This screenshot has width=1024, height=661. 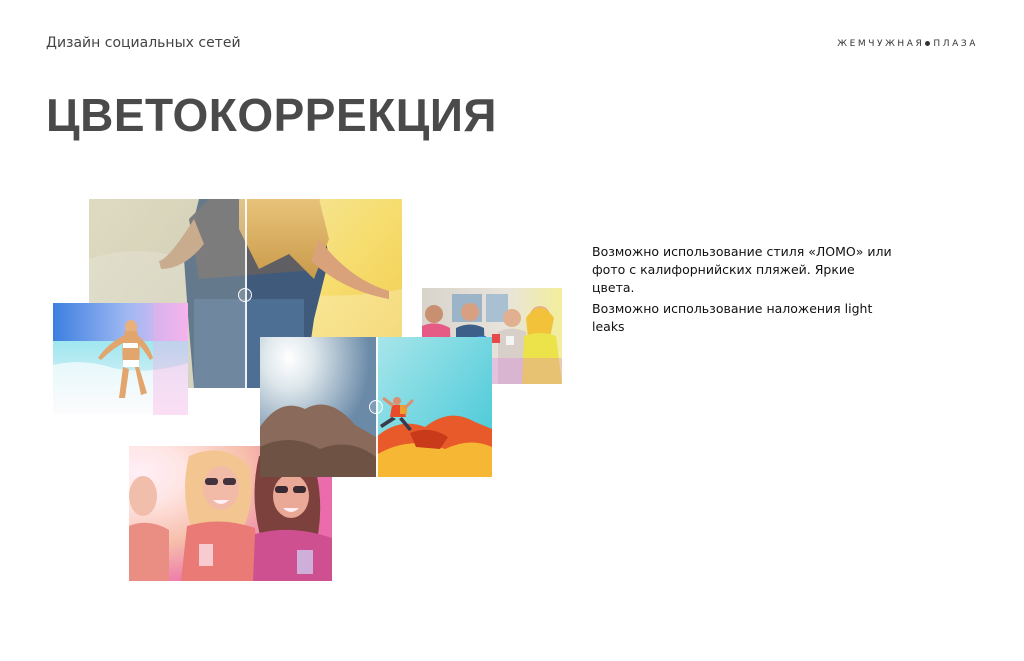 What do you see at coordinates (120, 359) in the screenshot?
I see `photo-woman-beach` at bounding box center [120, 359].